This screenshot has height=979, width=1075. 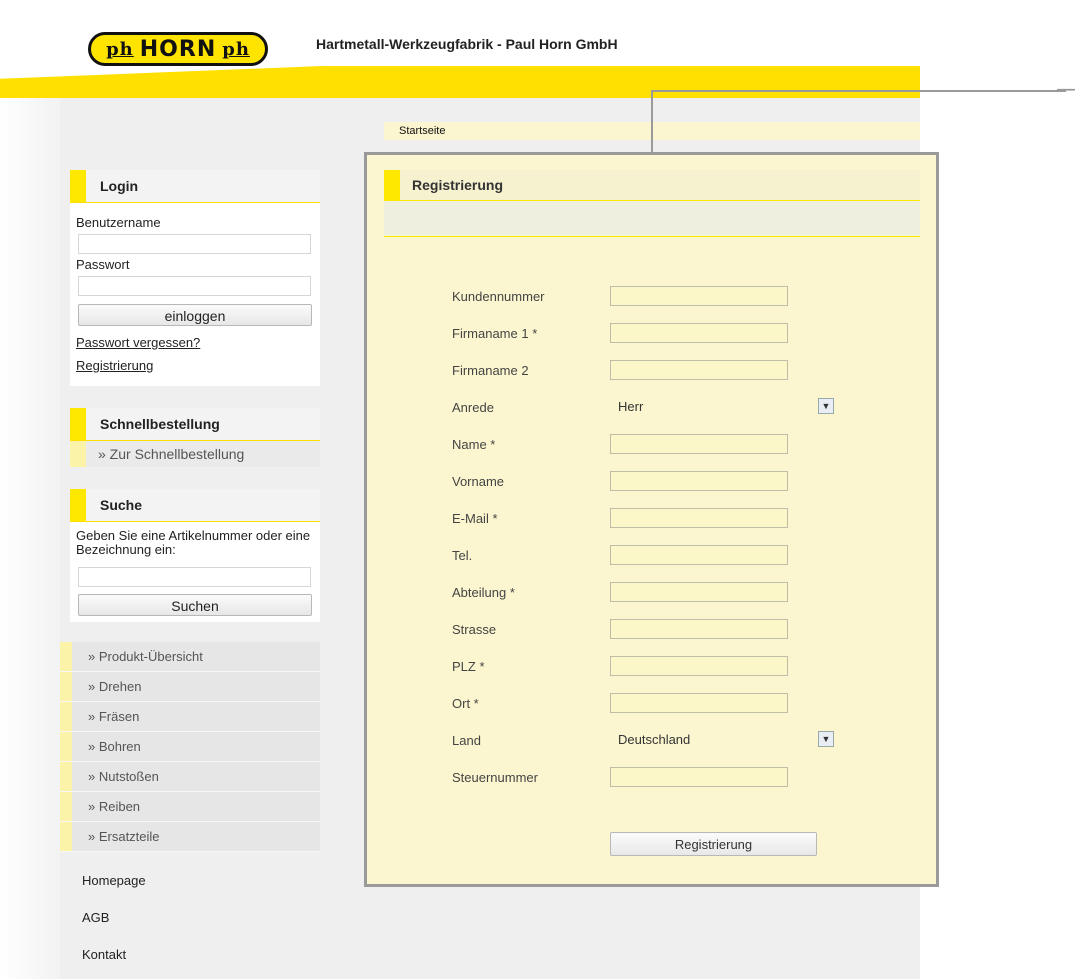 I want to click on nav-item-label: » Fräsen, so click(x=114, y=716).